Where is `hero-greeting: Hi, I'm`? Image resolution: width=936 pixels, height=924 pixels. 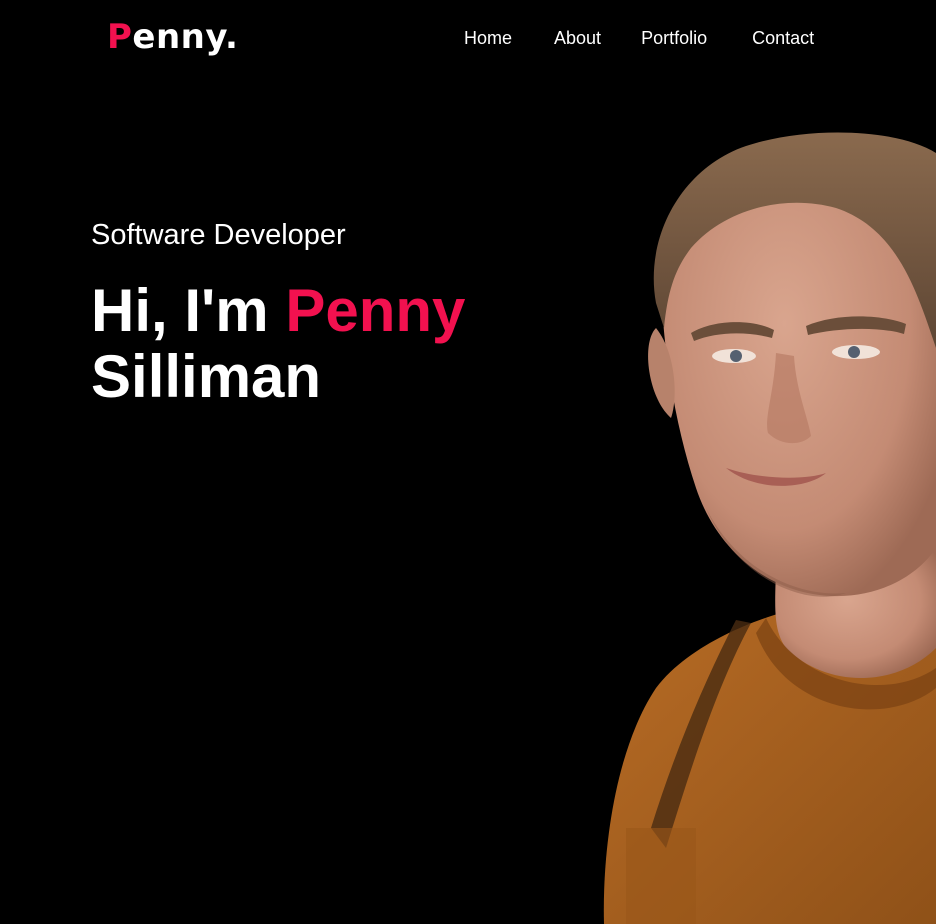
hero-greeting: Hi, I'm is located at coordinates (180, 310).